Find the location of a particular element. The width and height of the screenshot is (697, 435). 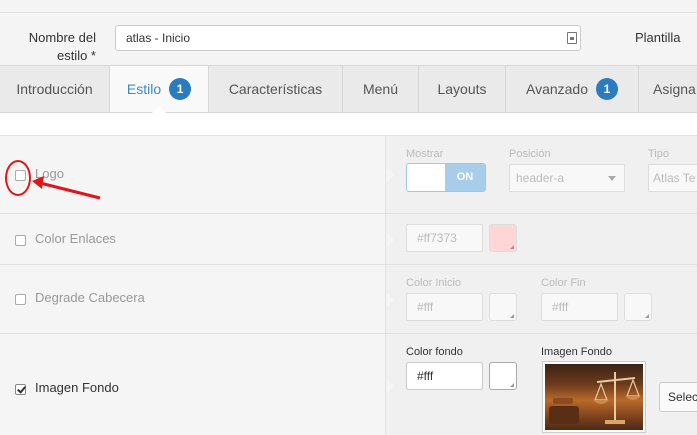

contact-card-icon is located at coordinates (572, 38).